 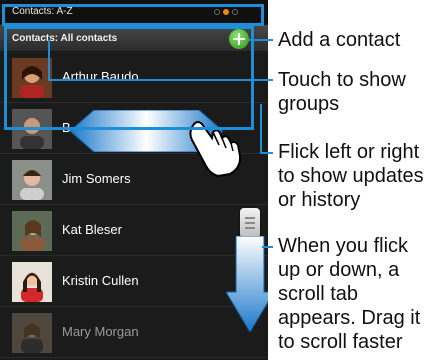 I want to click on contact-name: Mary Morgan, so click(x=100, y=331).